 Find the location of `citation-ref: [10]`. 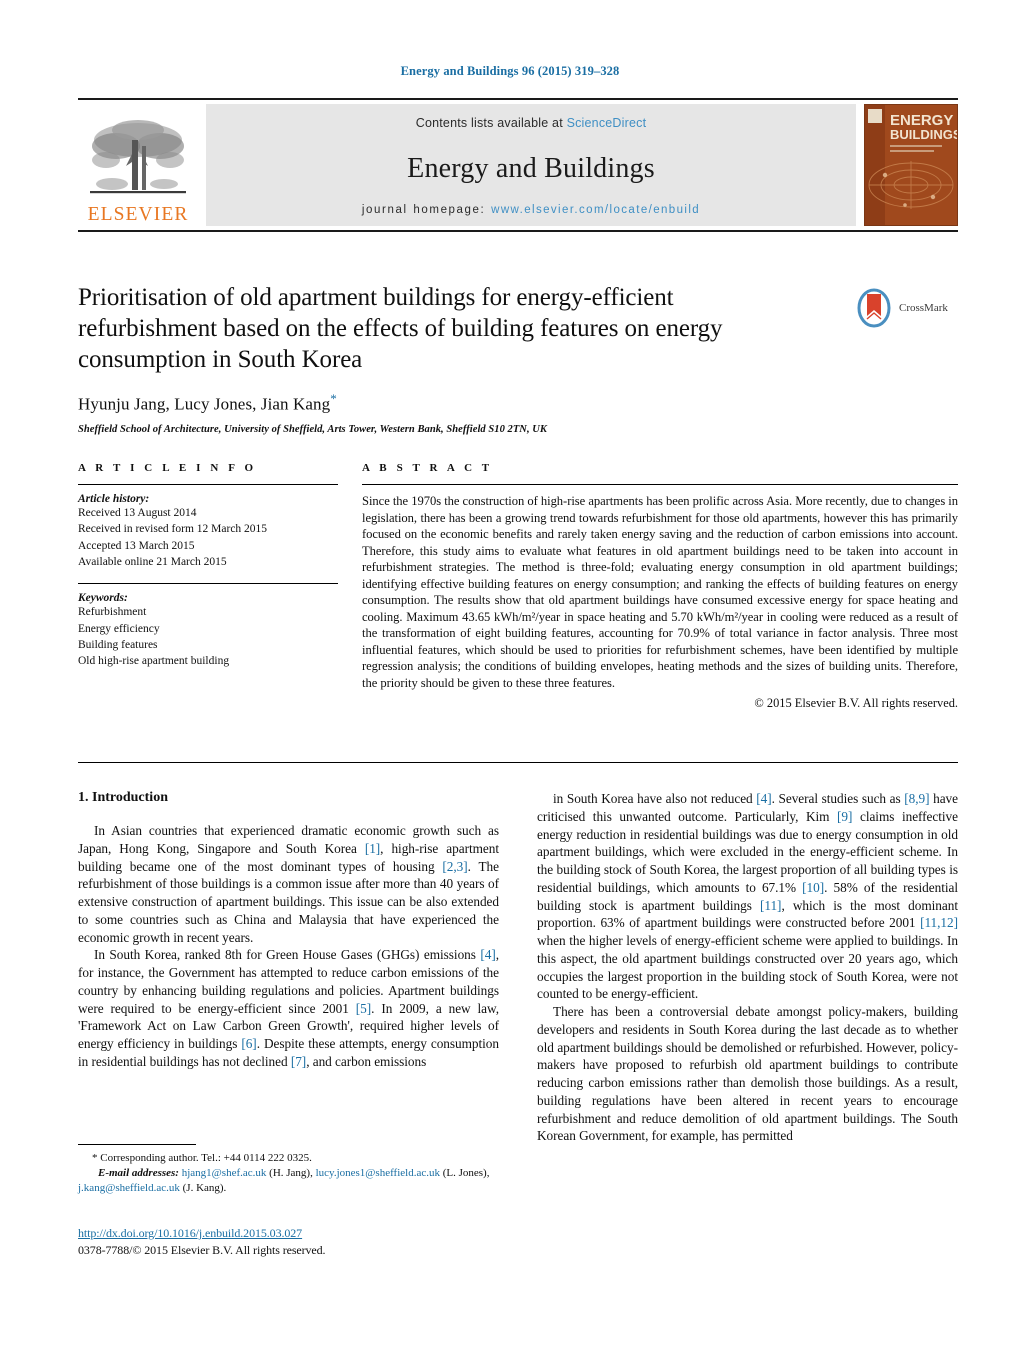

citation-ref: [10] is located at coordinates (813, 887).